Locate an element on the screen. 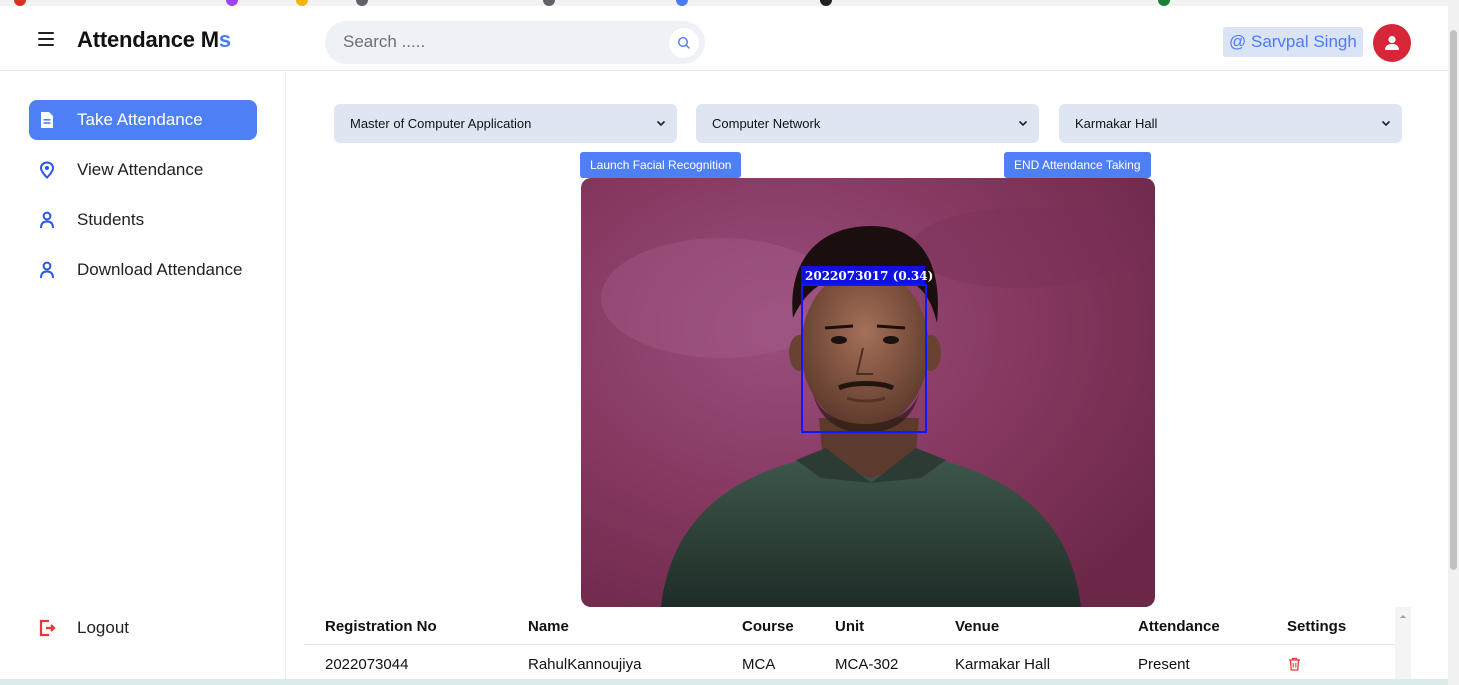  course-cell: MCA is located at coordinates (759, 664).